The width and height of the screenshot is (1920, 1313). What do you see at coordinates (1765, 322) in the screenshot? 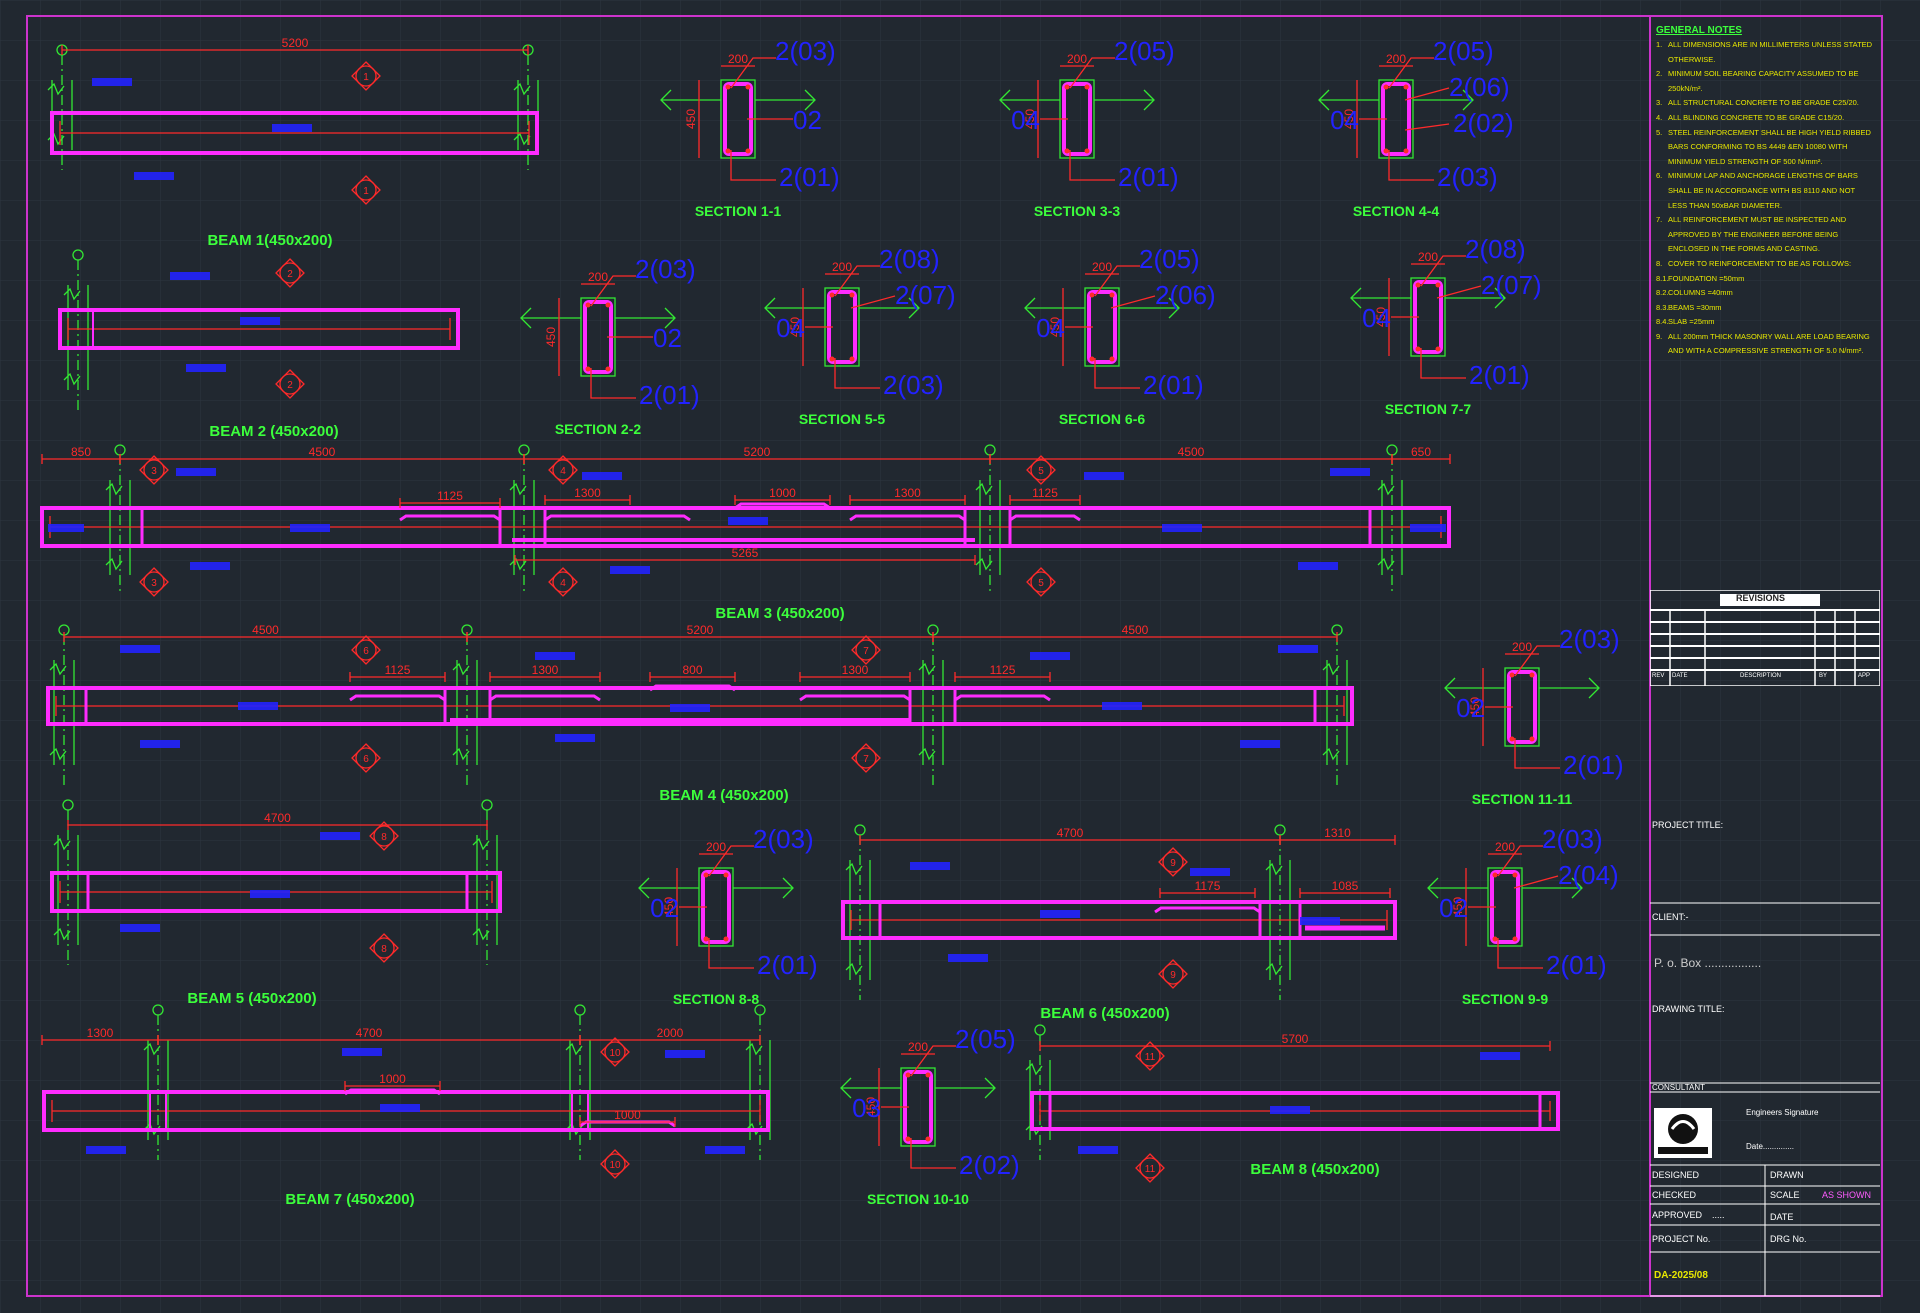
I see `note-item: 8.4. SLAB =25mm` at bounding box center [1765, 322].